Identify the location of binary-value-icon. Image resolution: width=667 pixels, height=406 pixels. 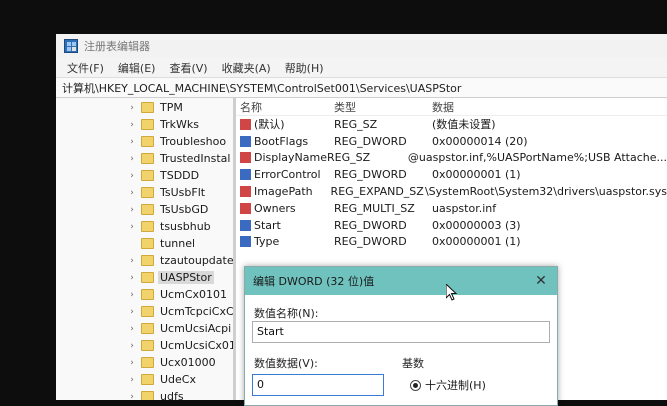
(245, 141).